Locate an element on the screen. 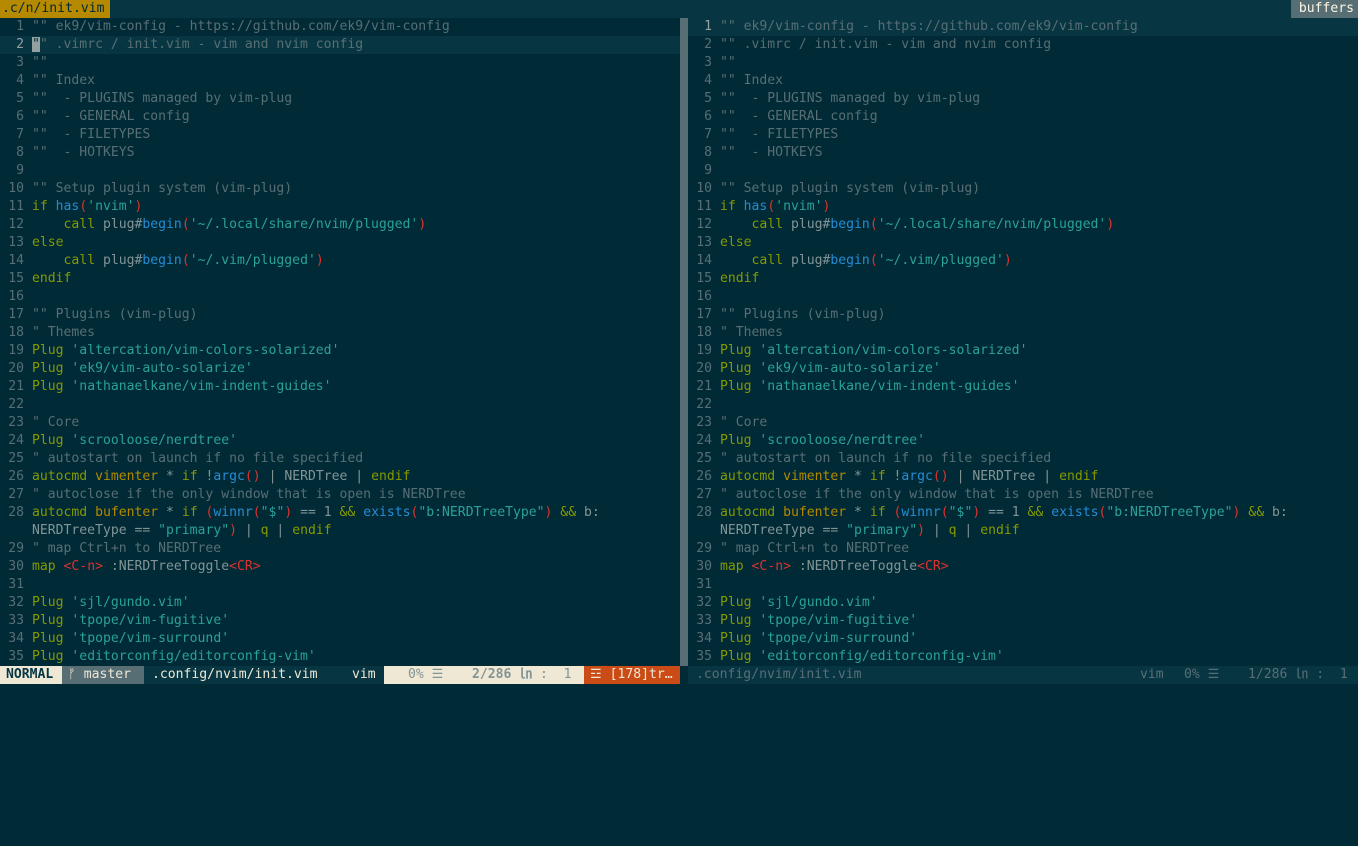 This screenshot has width=1358, height=846. code-token: == 1 is located at coordinates (1004, 512).